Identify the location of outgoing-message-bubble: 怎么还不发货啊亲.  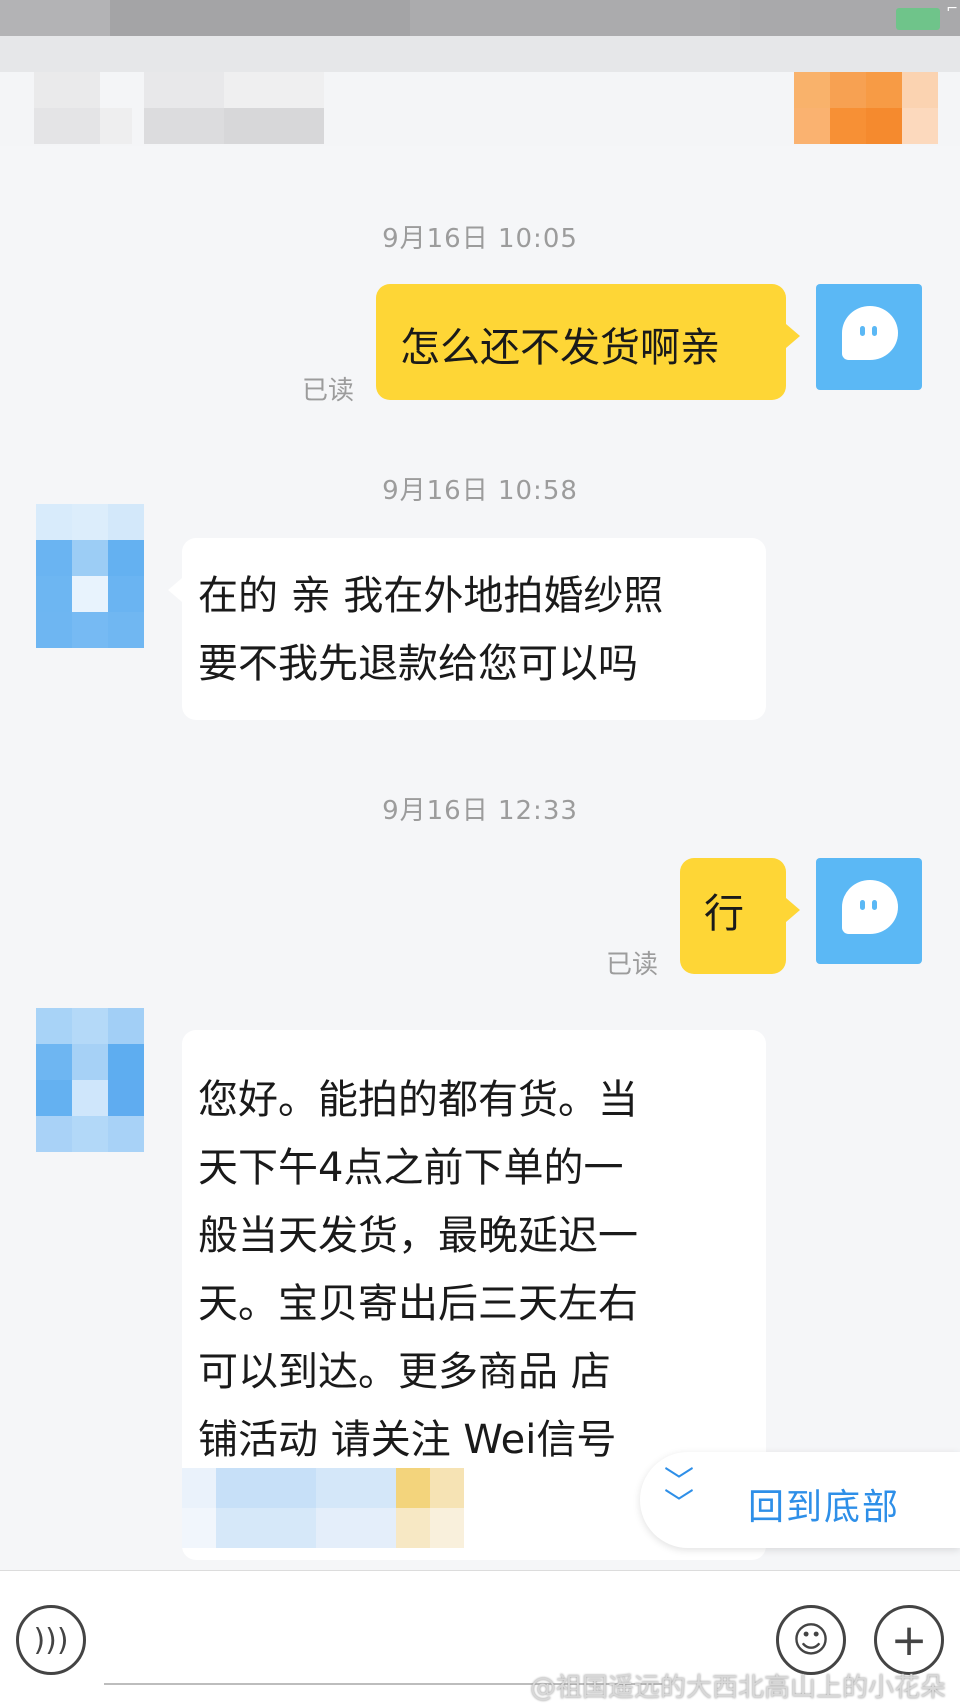
(581, 342).